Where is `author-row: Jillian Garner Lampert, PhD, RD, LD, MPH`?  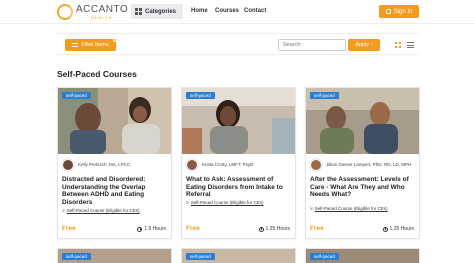
author-row: Jillian Garner Lampert, PhD, RD, LD, MPH is located at coordinates (362, 165).